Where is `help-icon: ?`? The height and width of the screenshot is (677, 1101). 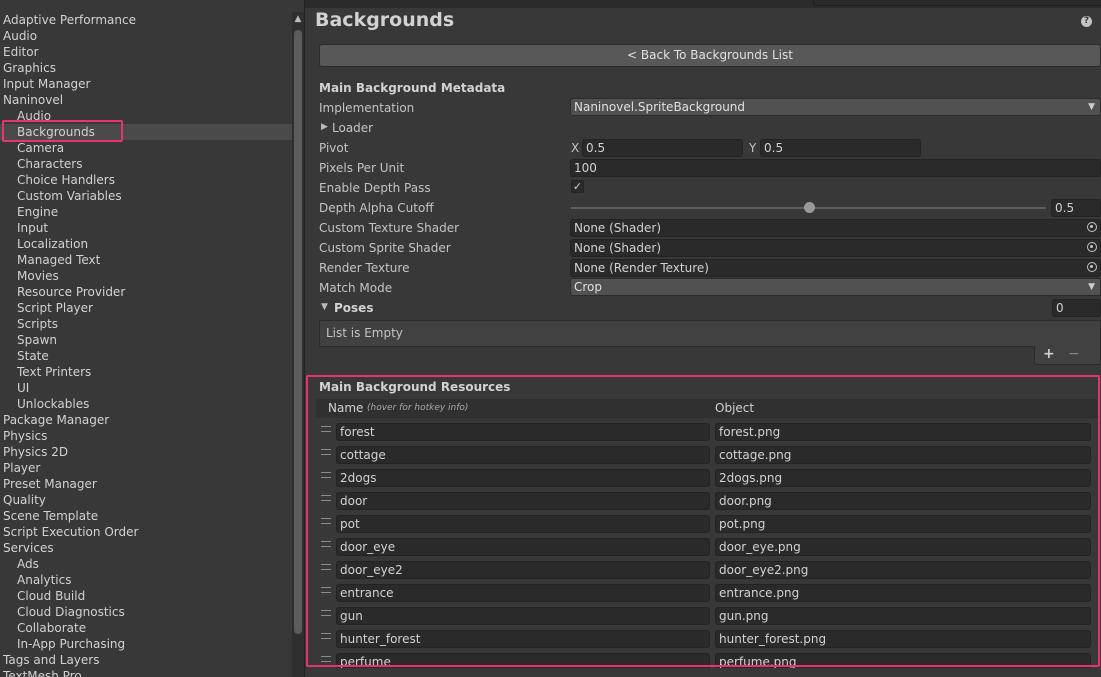 help-icon: ? is located at coordinates (1086, 21).